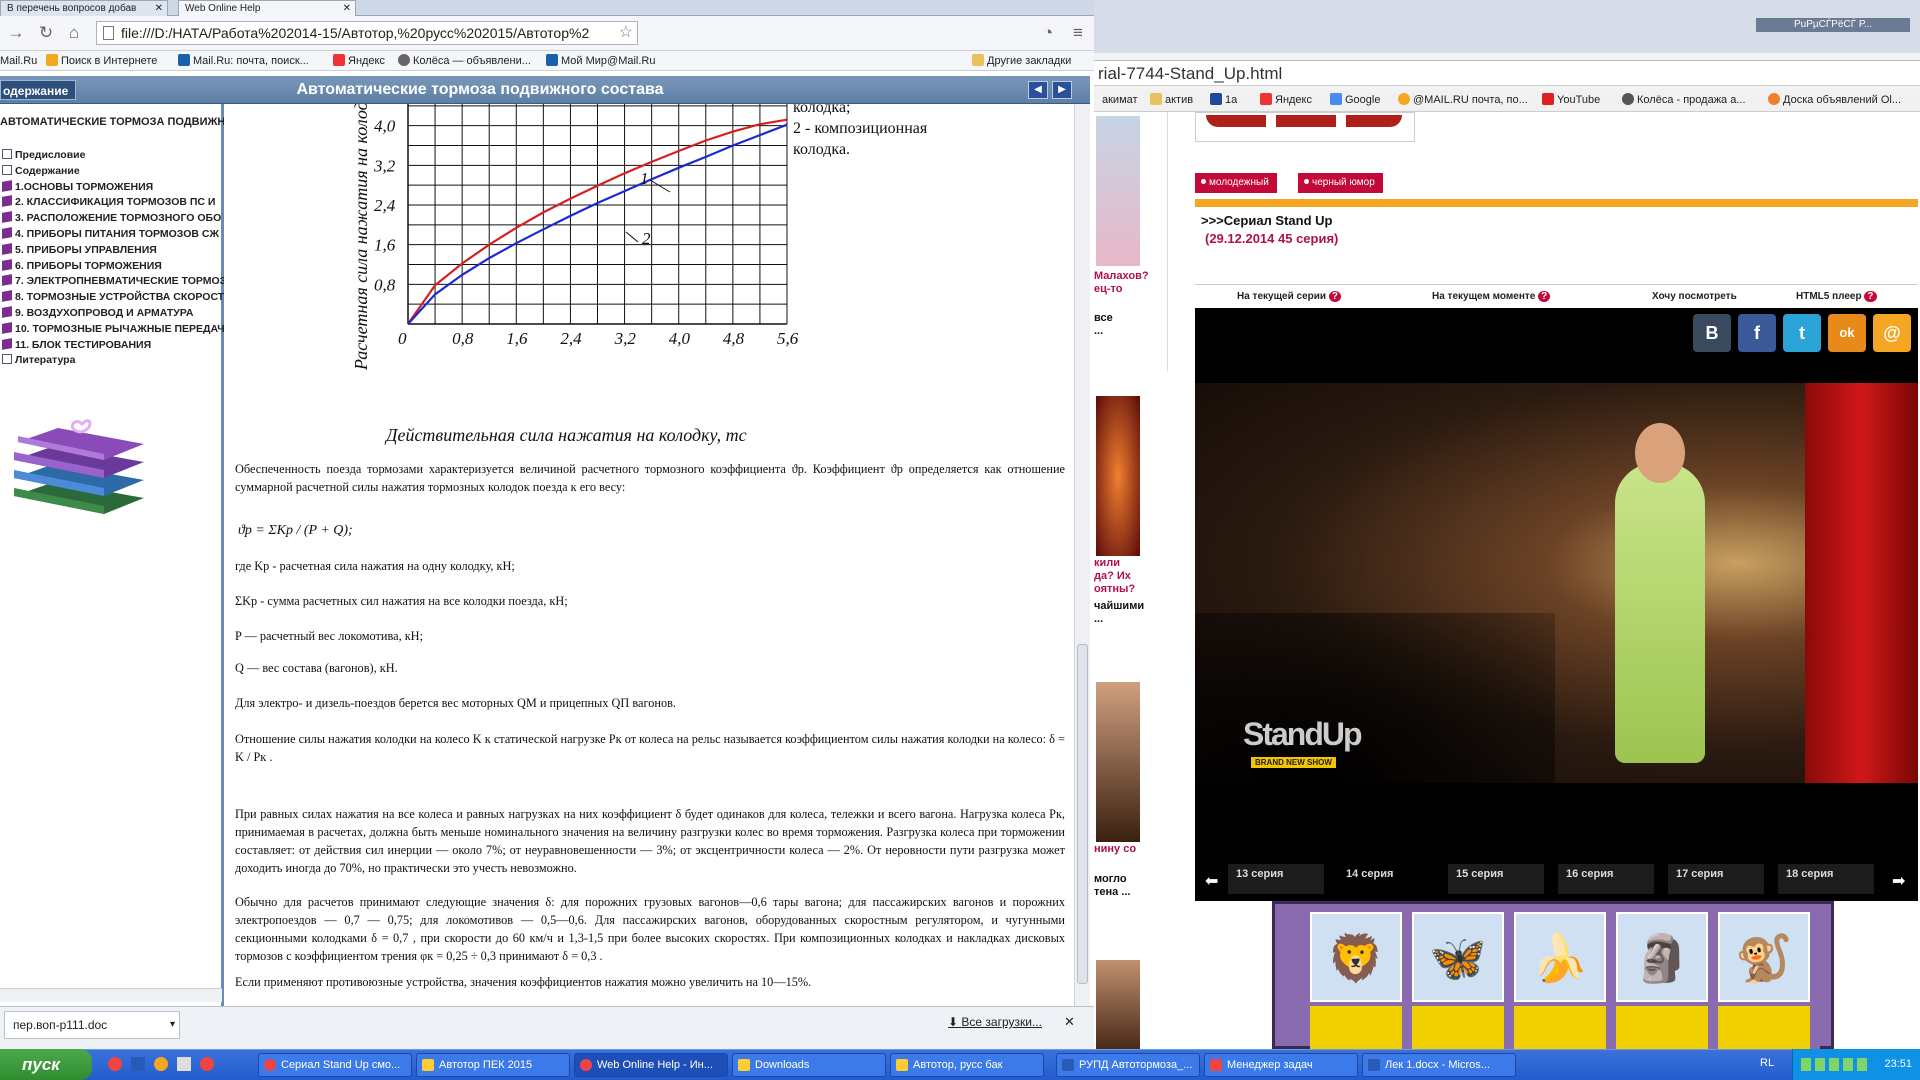  Describe the element at coordinates (74, 33) in the screenshot. I see `home-icon: ⌂` at that location.